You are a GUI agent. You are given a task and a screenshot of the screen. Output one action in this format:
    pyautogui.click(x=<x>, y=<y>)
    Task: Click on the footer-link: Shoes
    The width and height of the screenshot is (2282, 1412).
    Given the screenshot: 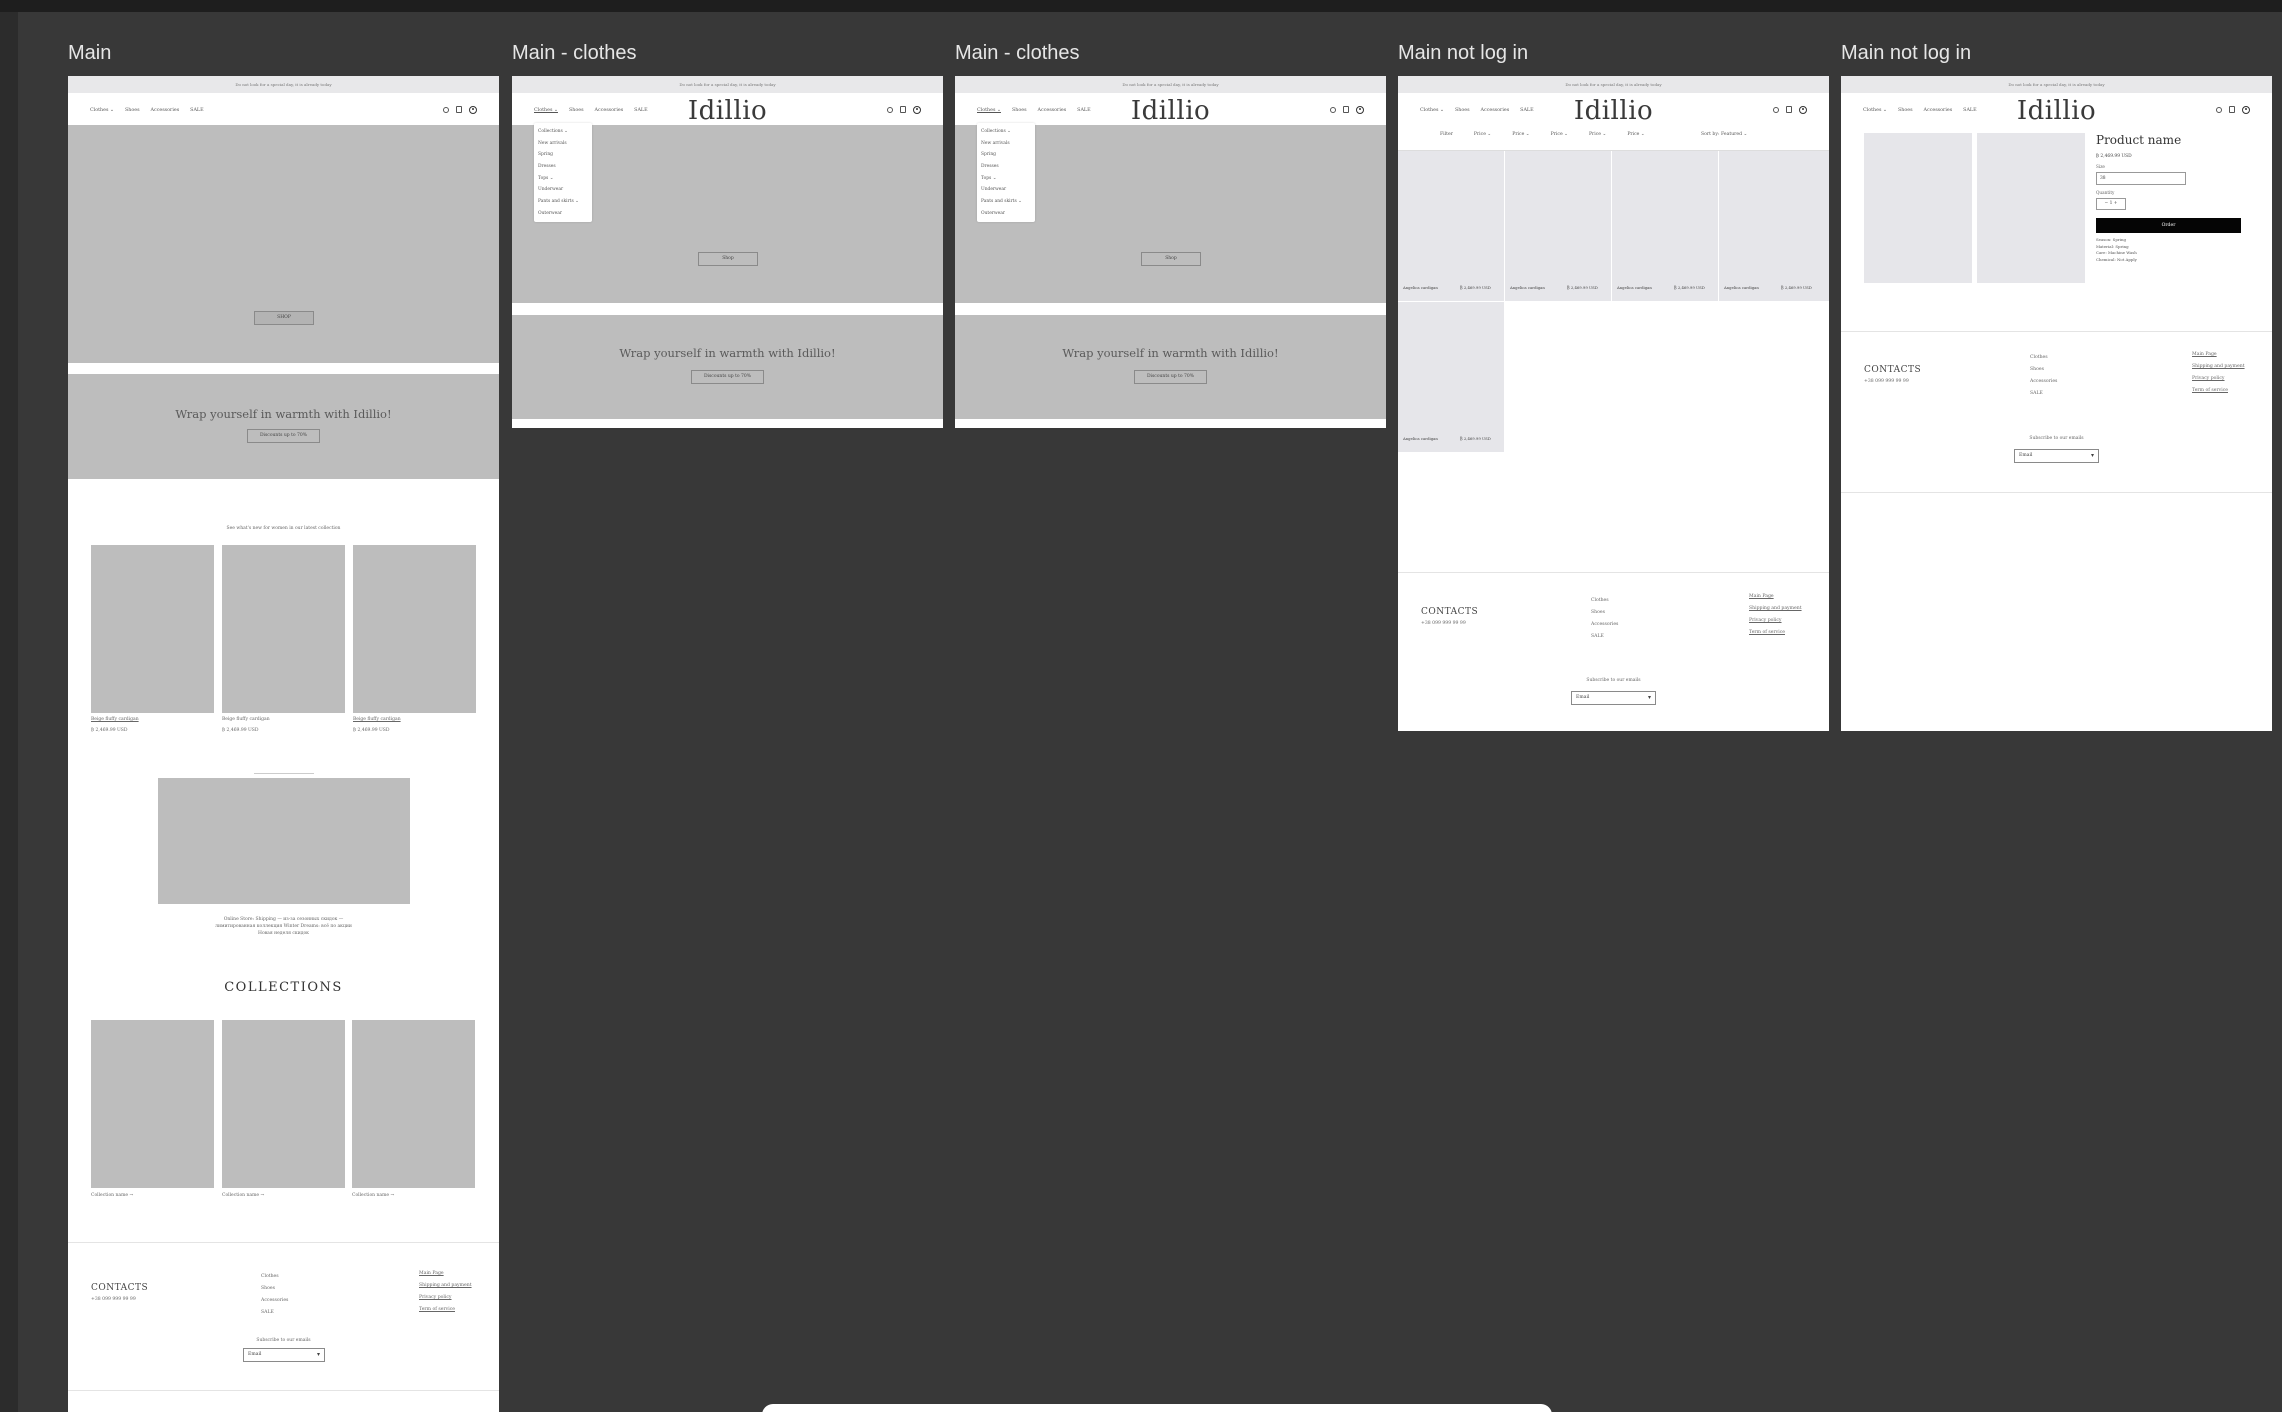 What is the action you would take?
    pyautogui.click(x=2043, y=370)
    